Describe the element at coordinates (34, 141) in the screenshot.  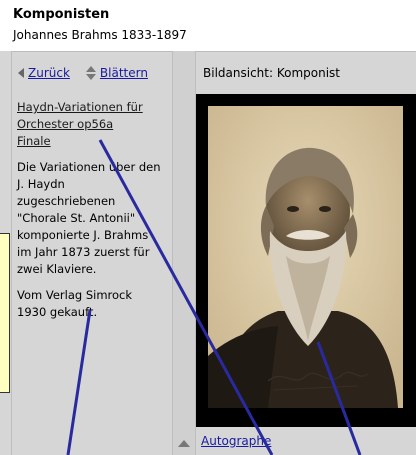
I see `work-title-line: Finale` at that location.